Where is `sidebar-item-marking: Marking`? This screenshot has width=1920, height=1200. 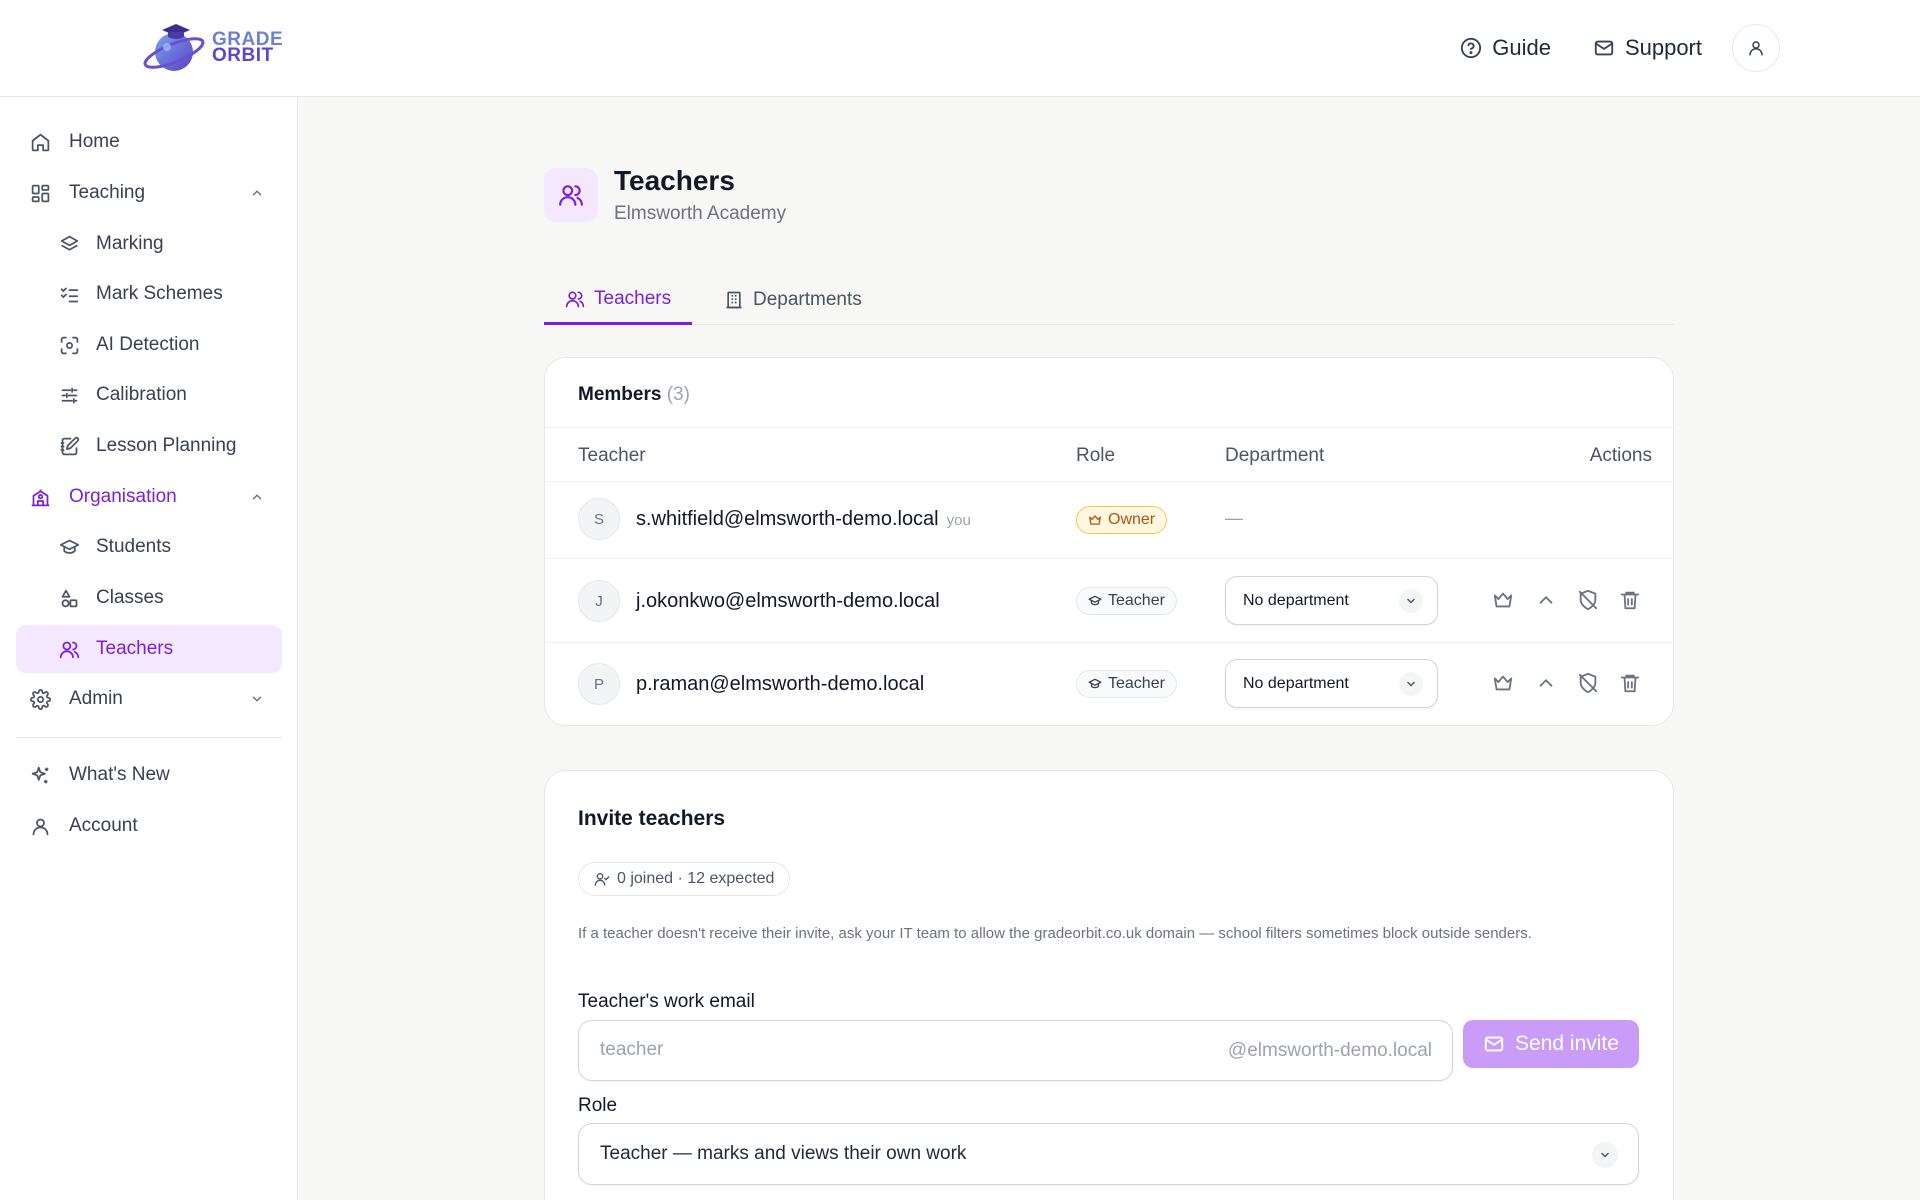 sidebar-item-marking: Marking is located at coordinates (149, 244).